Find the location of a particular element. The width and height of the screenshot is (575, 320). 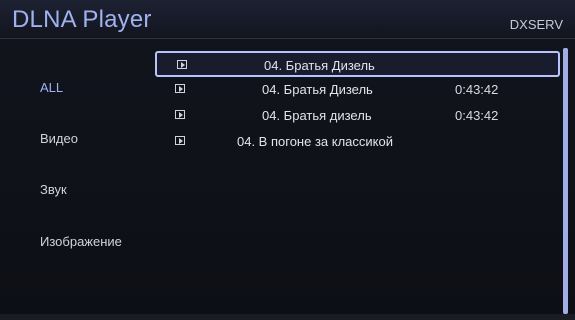

header-divider is located at coordinates (287, 38).